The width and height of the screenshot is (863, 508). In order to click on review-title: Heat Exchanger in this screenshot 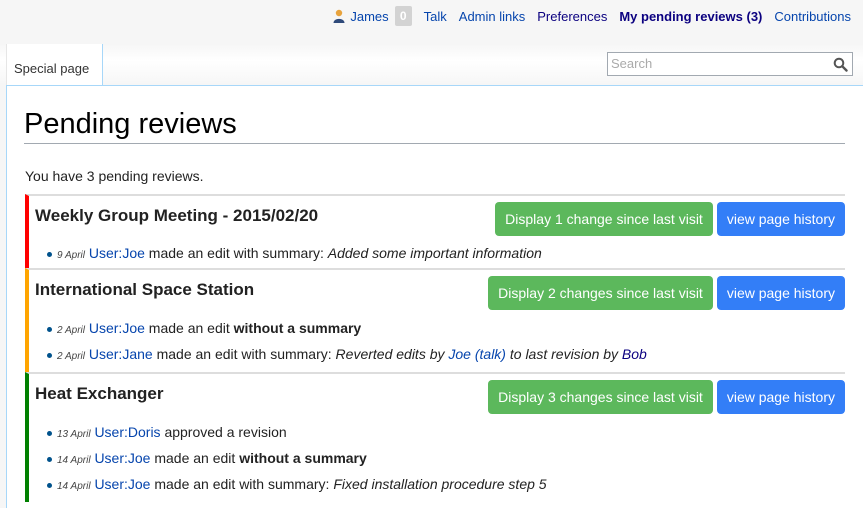, I will do `click(99, 393)`.